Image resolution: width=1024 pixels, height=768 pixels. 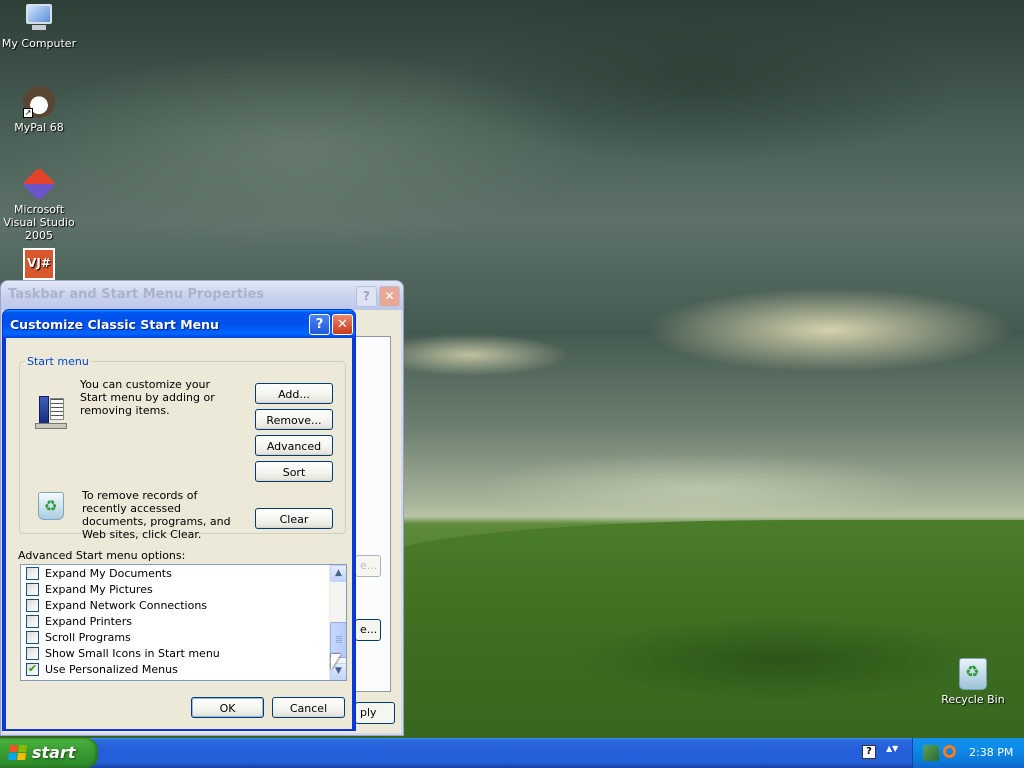 I want to click on my-computer-icon, so click(x=39, y=18).